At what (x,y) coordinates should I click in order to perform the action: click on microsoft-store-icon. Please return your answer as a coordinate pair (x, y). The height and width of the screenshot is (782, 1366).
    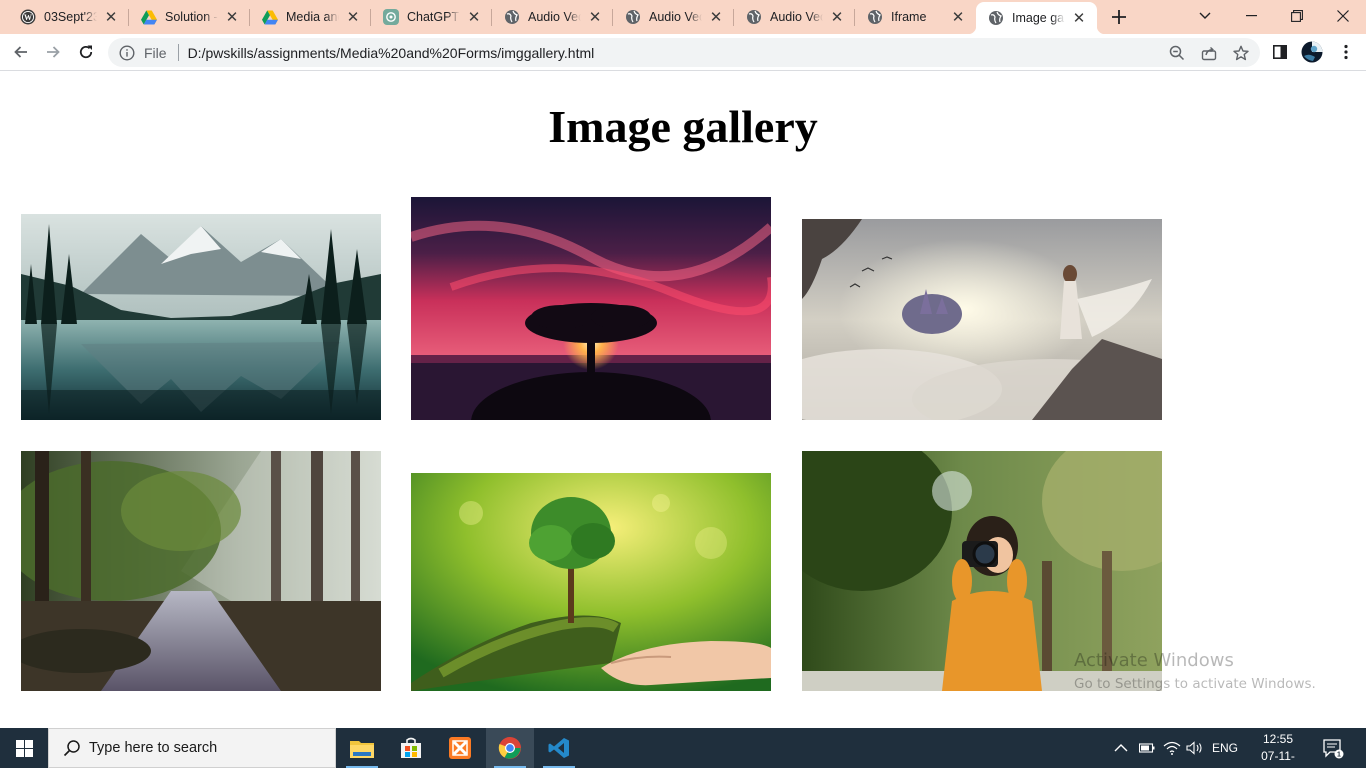
    Looking at the image, I should click on (411, 748).